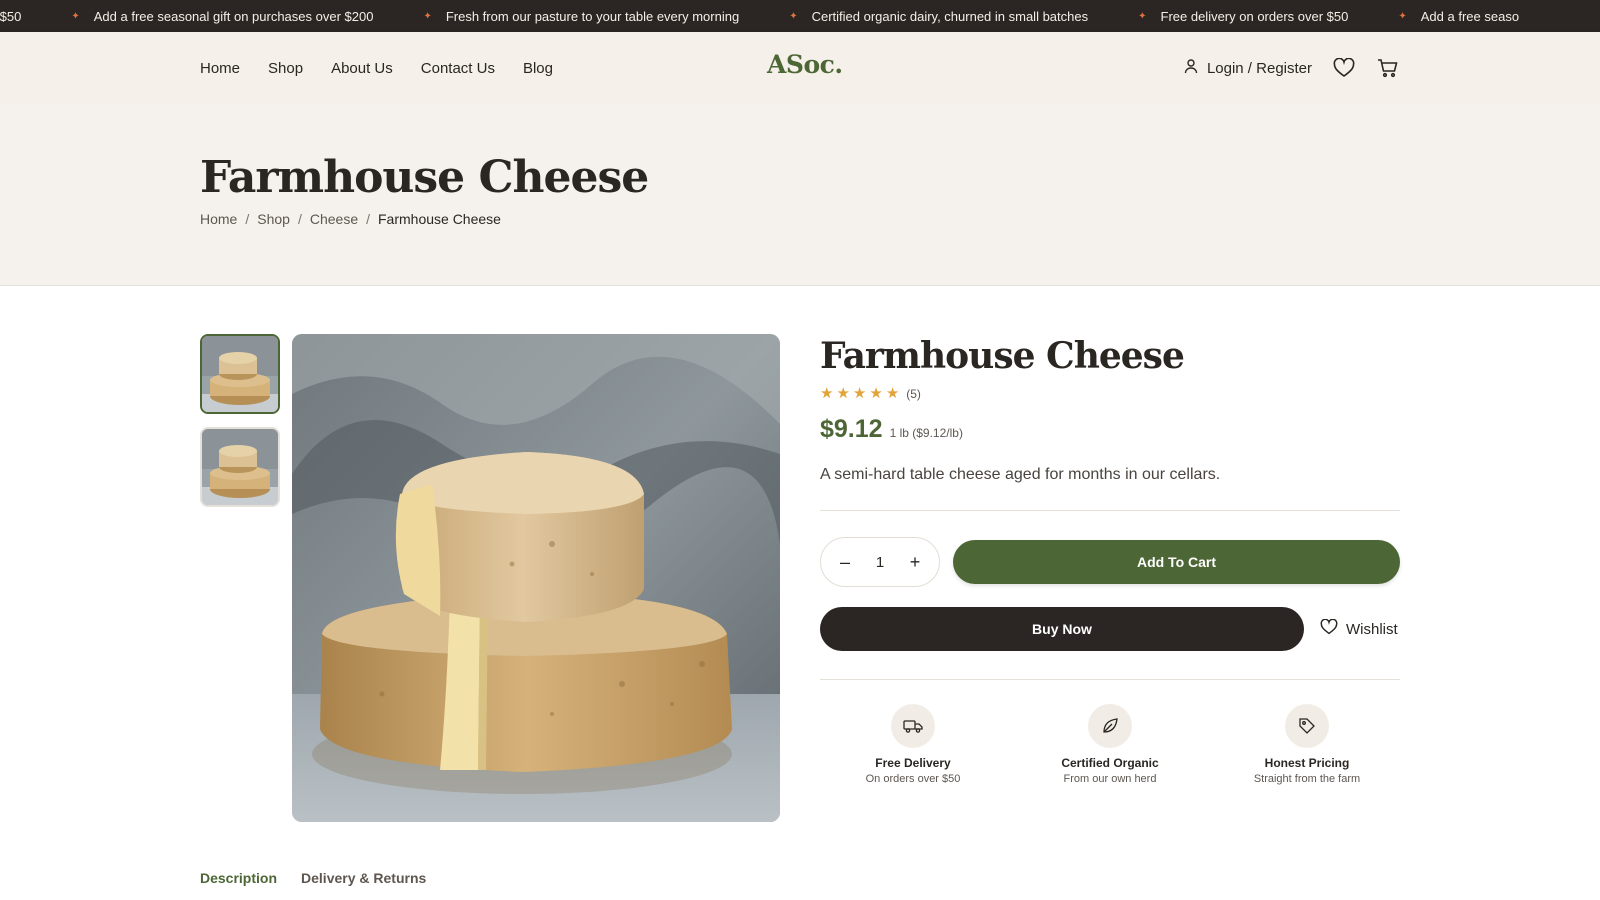  What do you see at coordinates (1176, 562) in the screenshot?
I see `add-to-cart-button: Add To Cart` at bounding box center [1176, 562].